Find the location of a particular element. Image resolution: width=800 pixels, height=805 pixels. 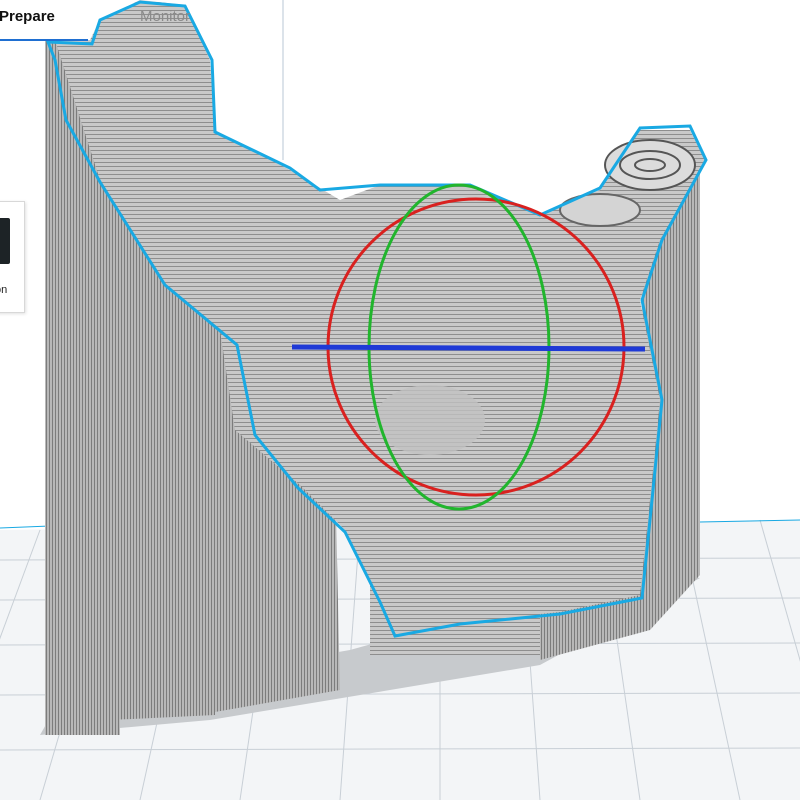

tab-monitor: Monitor is located at coordinates (165, 17).